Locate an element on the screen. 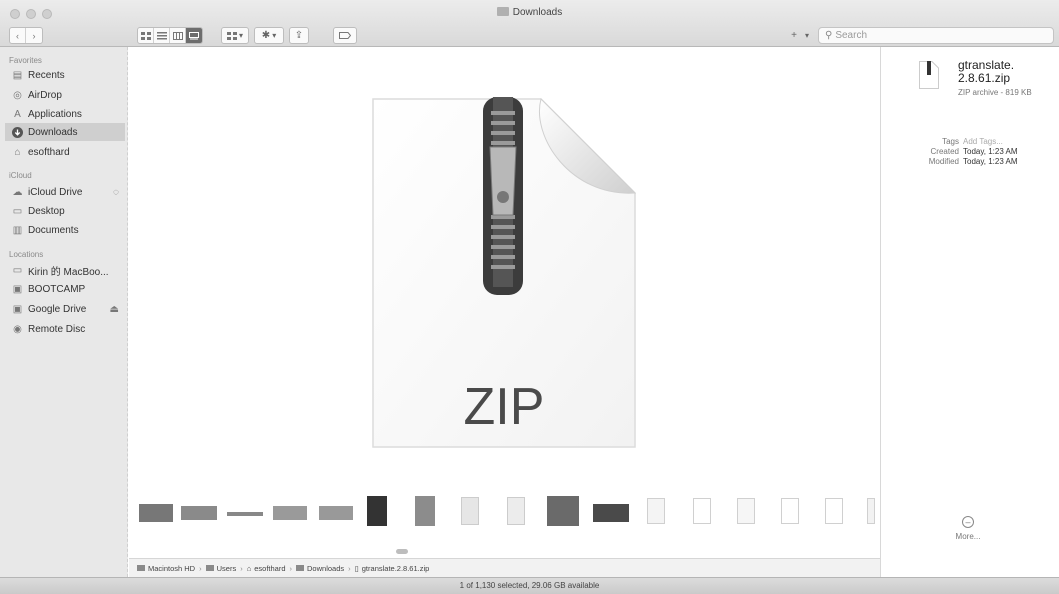 Image resolution: width=1059 pixels, height=594 pixels. sidebar-item-esofthard: ⌂ esofthard is located at coordinates (65, 152).